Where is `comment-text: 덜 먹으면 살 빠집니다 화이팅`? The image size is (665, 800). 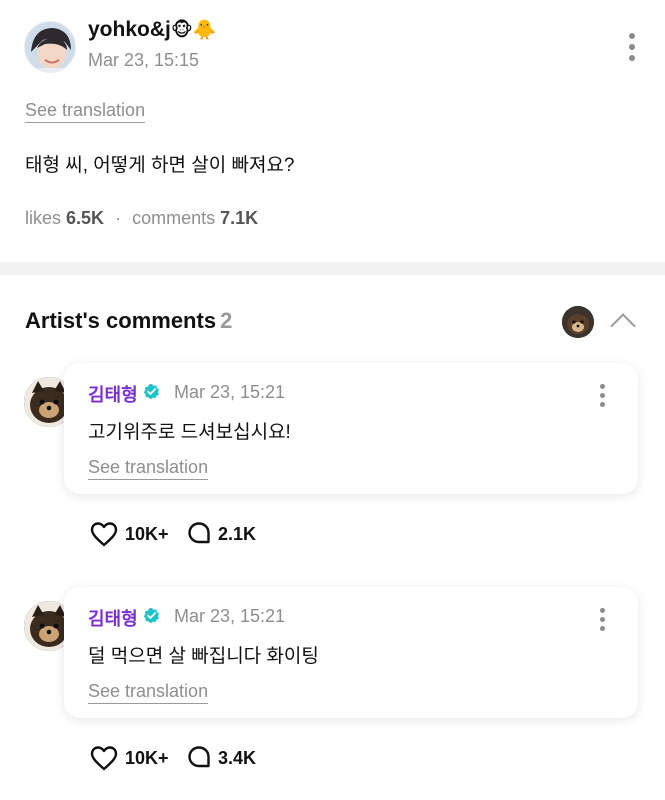
comment-text: 덜 먹으면 살 빠집니다 화이팅 is located at coordinates (203, 656).